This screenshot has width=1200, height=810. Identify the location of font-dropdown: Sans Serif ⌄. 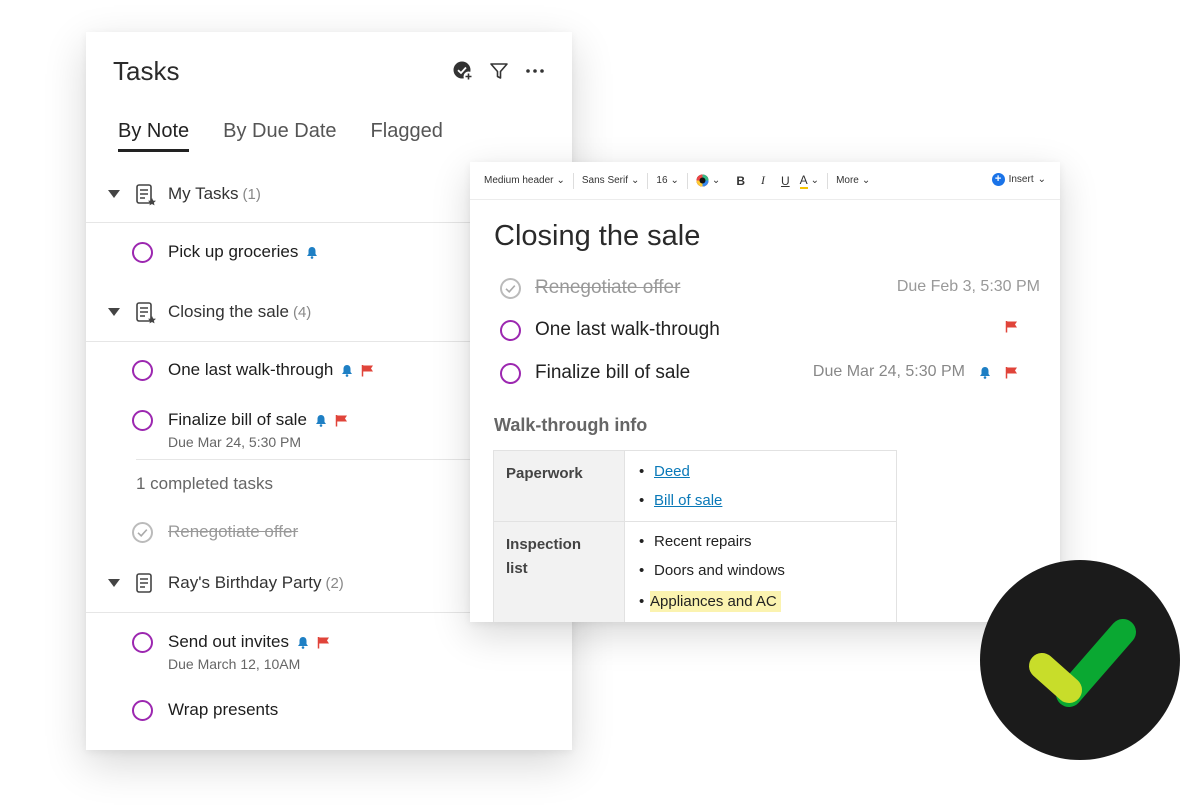
(611, 180).